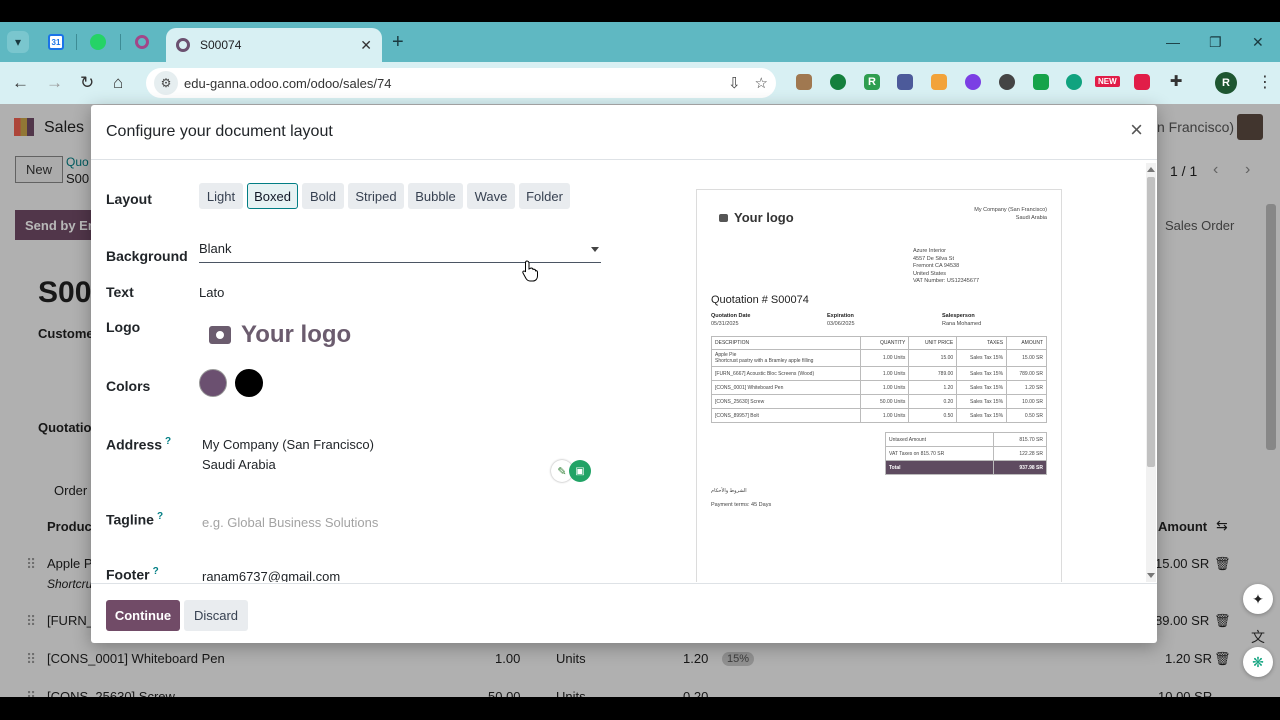  What do you see at coordinates (1007, 82) in the screenshot?
I see `extension-record-icon` at bounding box center [1007, 82].